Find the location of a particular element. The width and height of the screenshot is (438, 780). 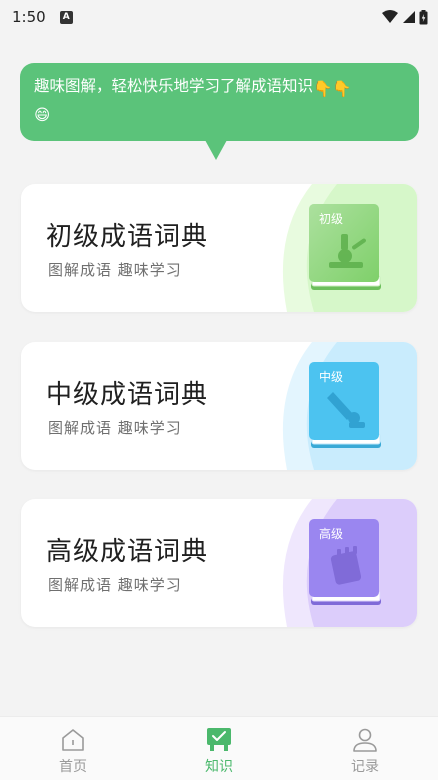

nav-label: 记录 is located at coordinates (365, 767).